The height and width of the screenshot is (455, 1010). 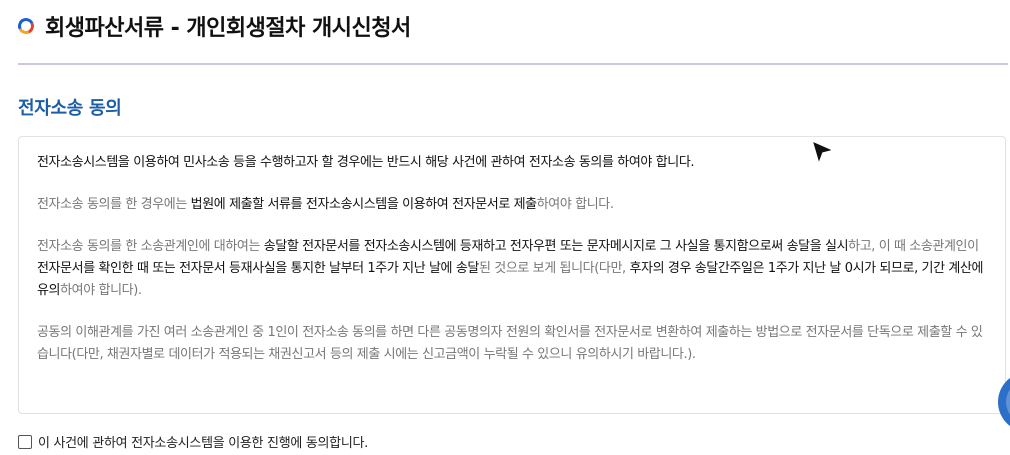 I want to click on ring-bullet-icon, so click(x=26, y=26).